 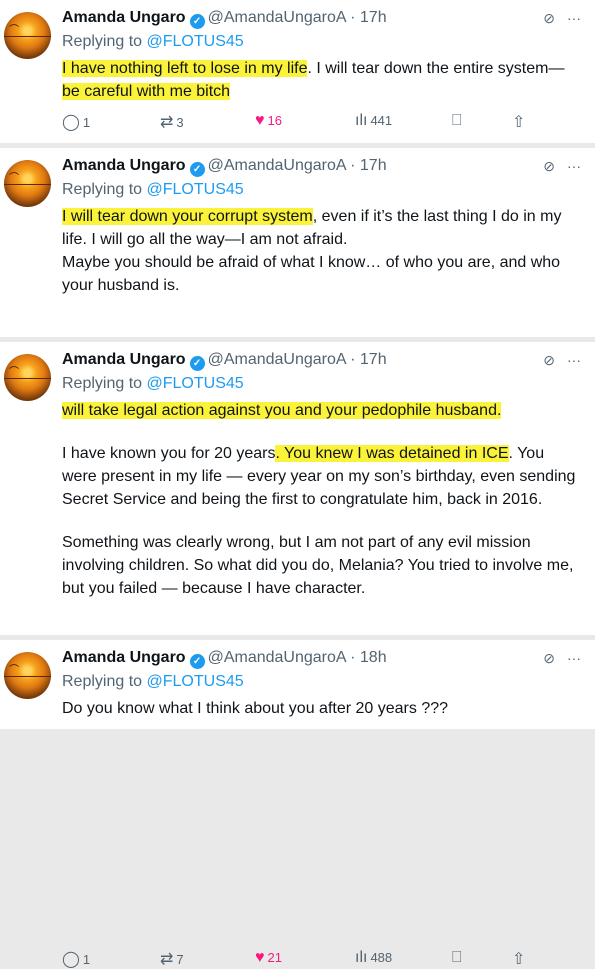 I want to click on repost-count: 7, so click(x=180, y=959).